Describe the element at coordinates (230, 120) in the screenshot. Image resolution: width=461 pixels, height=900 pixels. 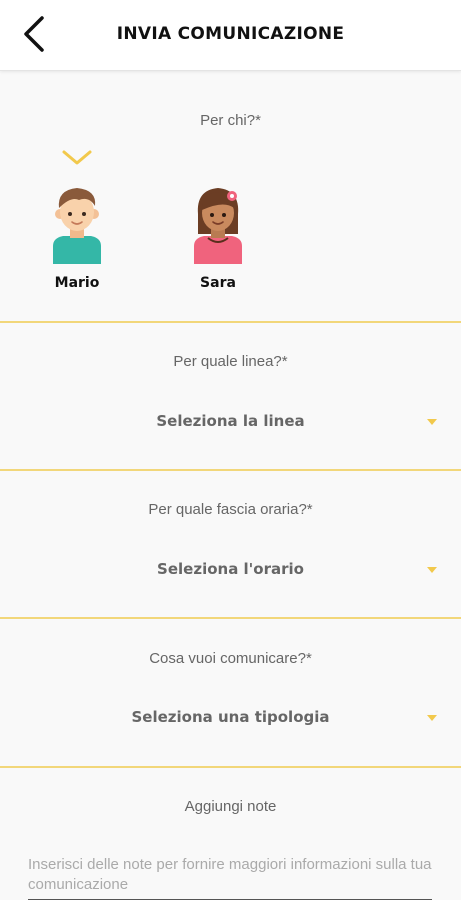
I see `recipients-question: Per chi?*` at that location.